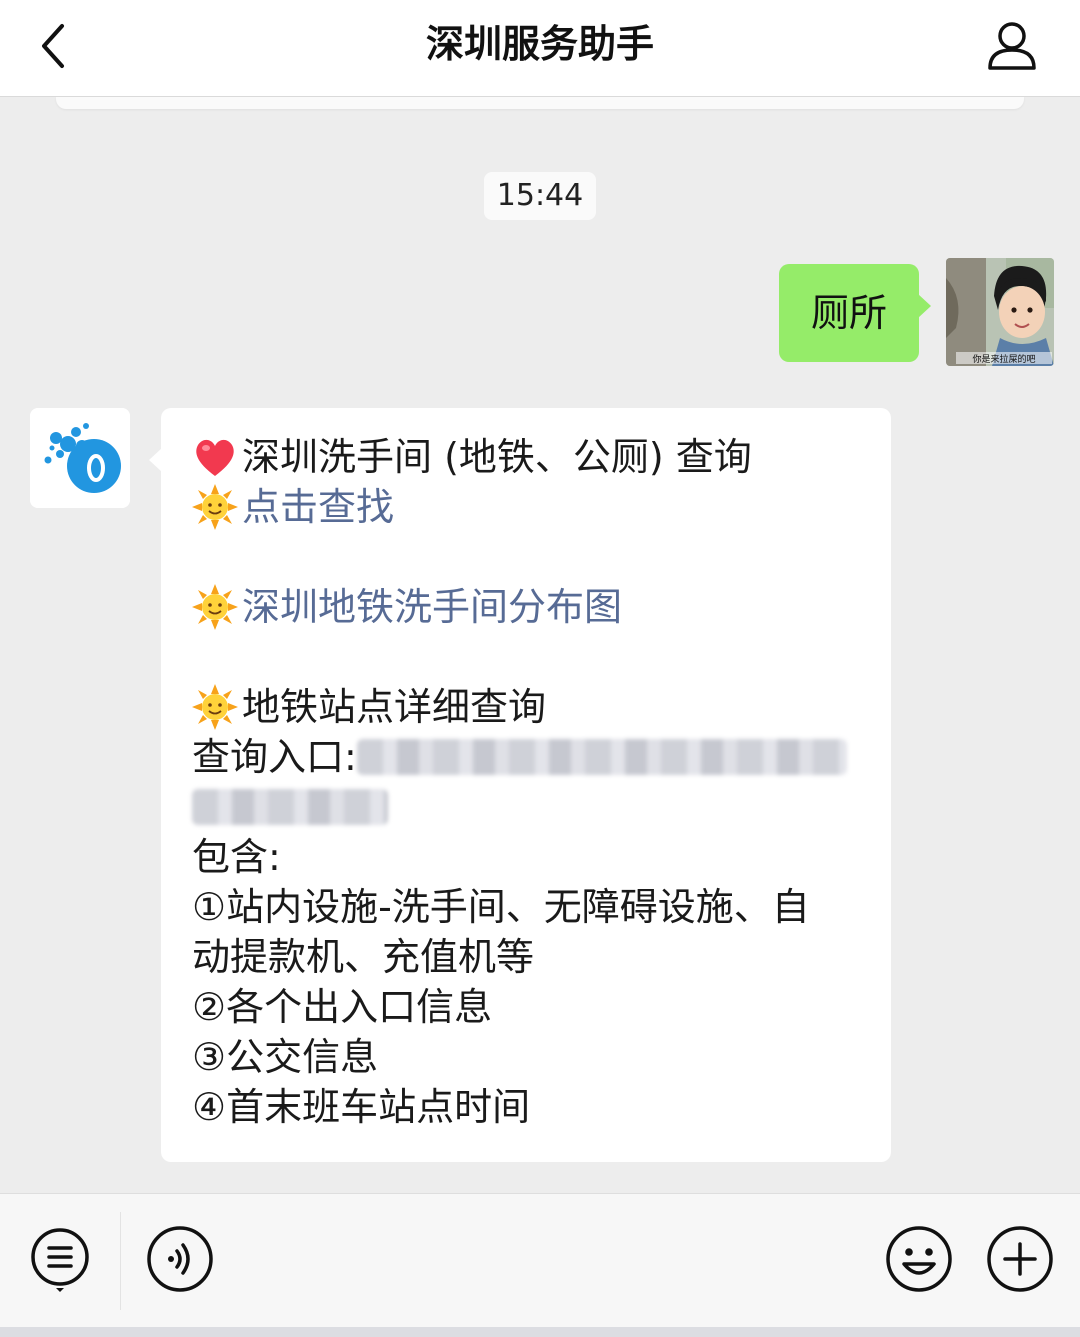 The height and width of the screenshot is (1337, 1080). I want to click on includes-label: 包含:, so click(236, 857).